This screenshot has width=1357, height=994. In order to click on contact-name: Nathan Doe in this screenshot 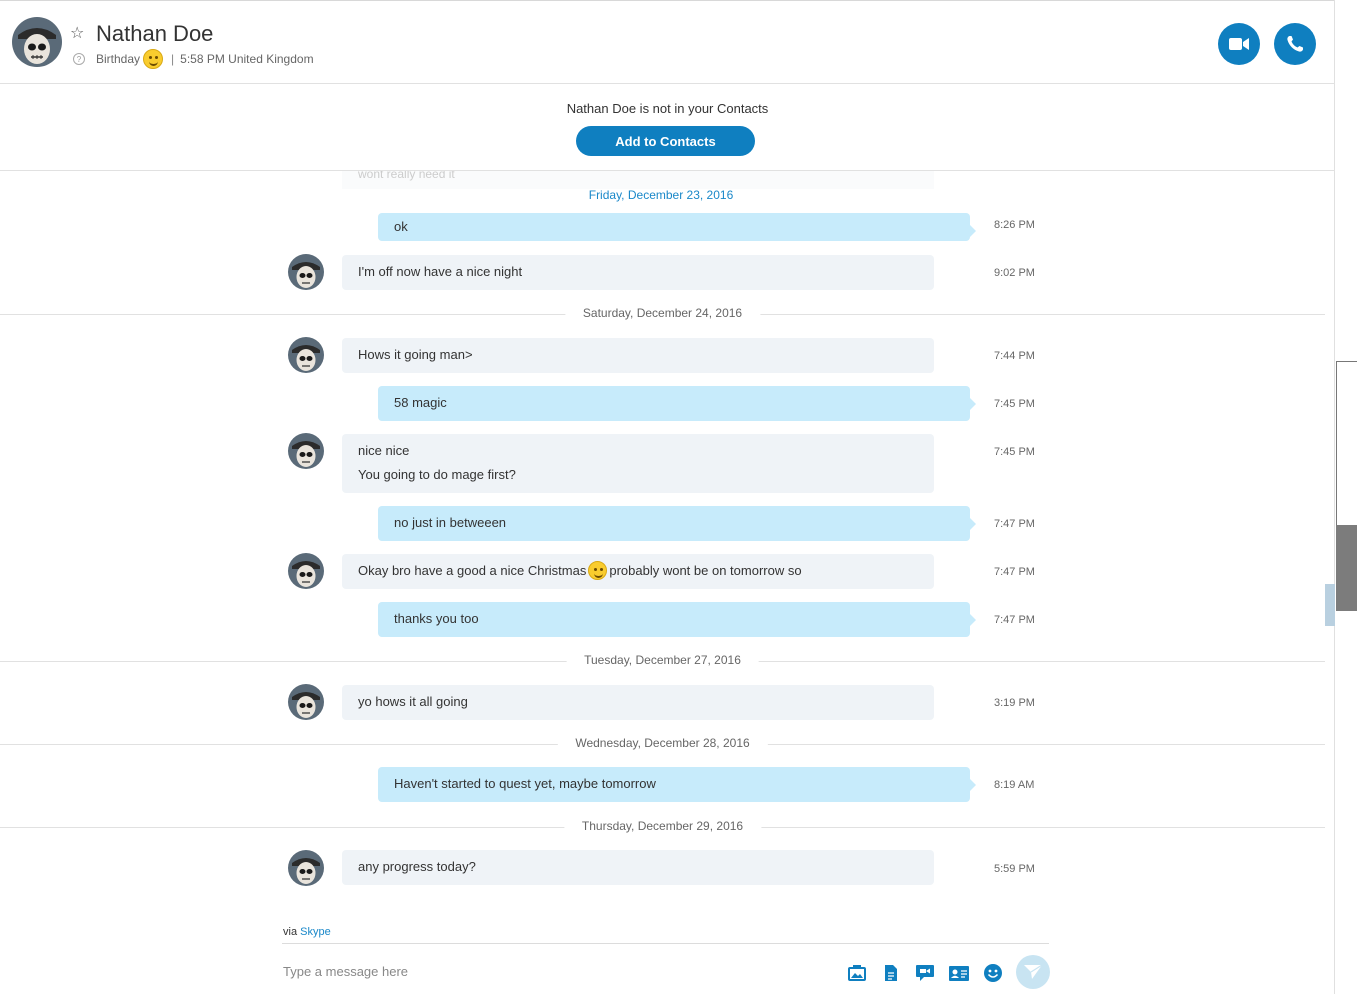, I will do `click(154, 34)`.